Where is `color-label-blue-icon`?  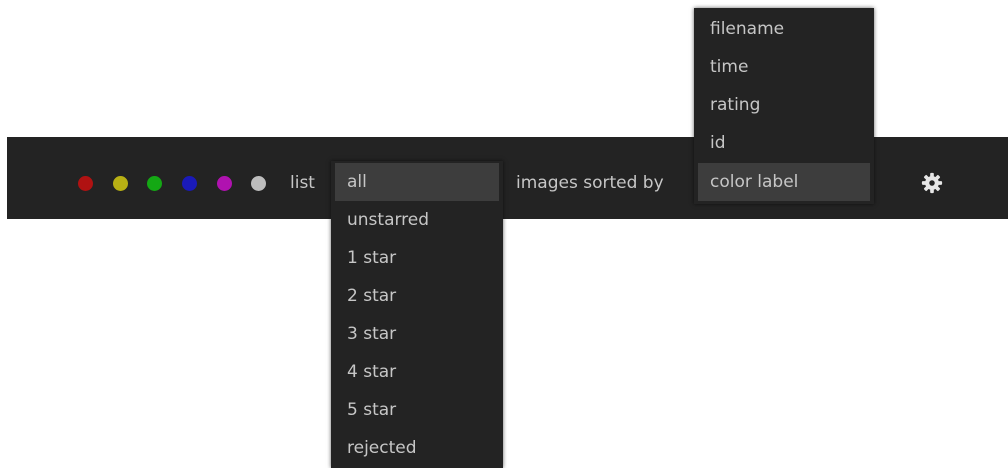 color-label-blue-icon is located at coordinates (189, 183).